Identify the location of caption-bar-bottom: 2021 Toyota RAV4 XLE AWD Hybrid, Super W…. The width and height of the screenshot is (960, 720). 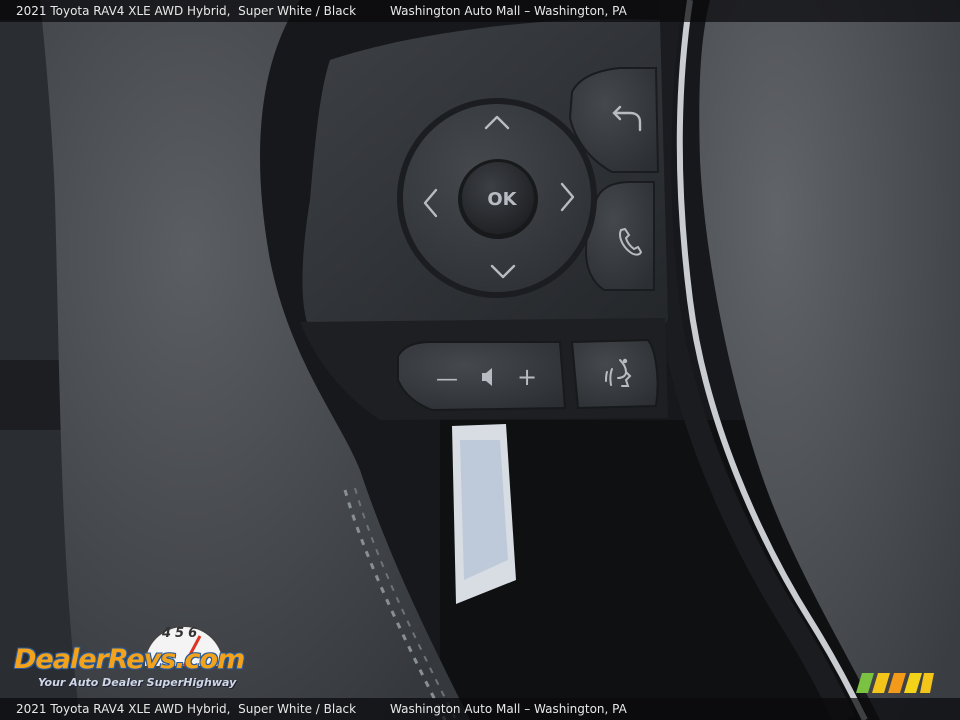
(480, 709).